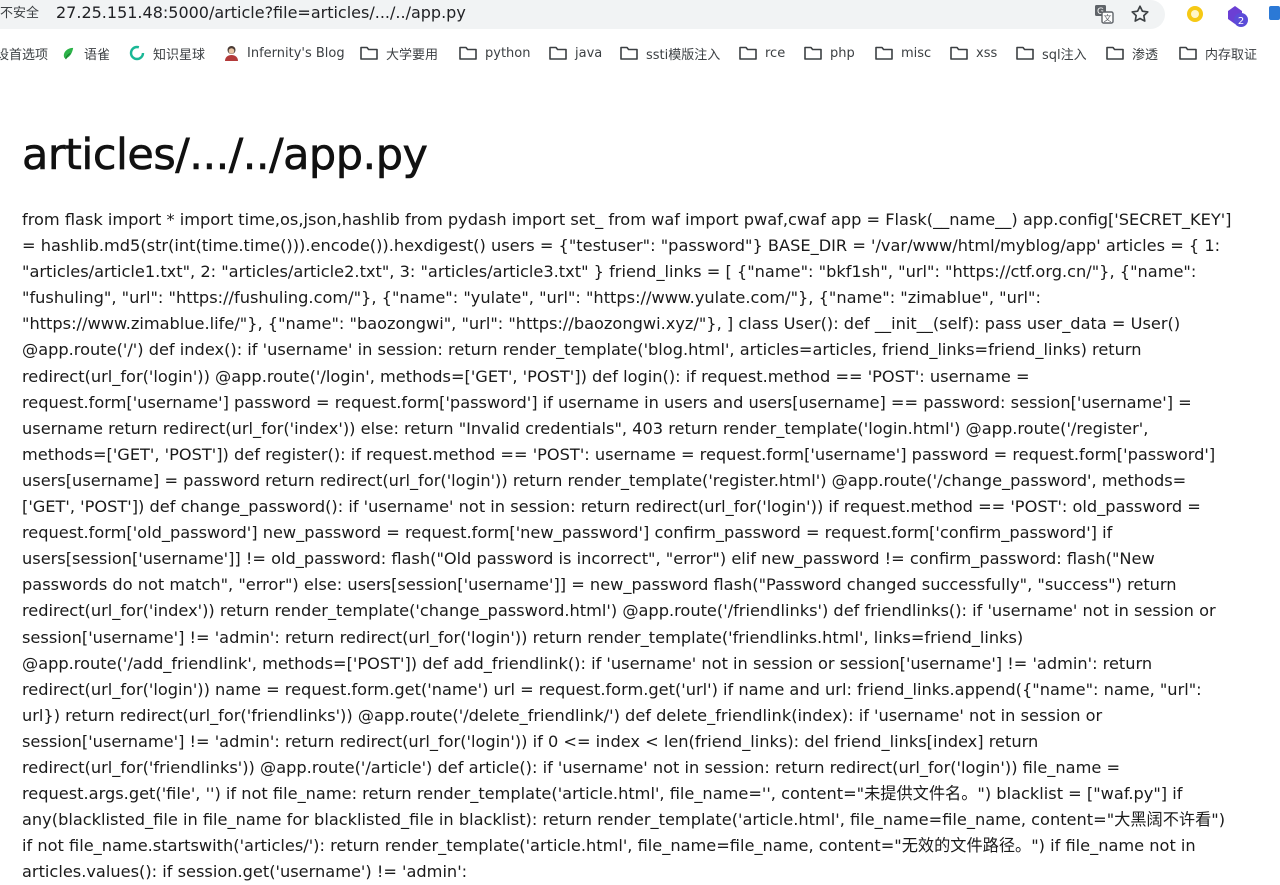 This screenshot has width=1280, height=885. What do you see at coordinates (762, 53) in the screenshot?
I see `bookmark-folder: rce` at bounding box center [762, 53].